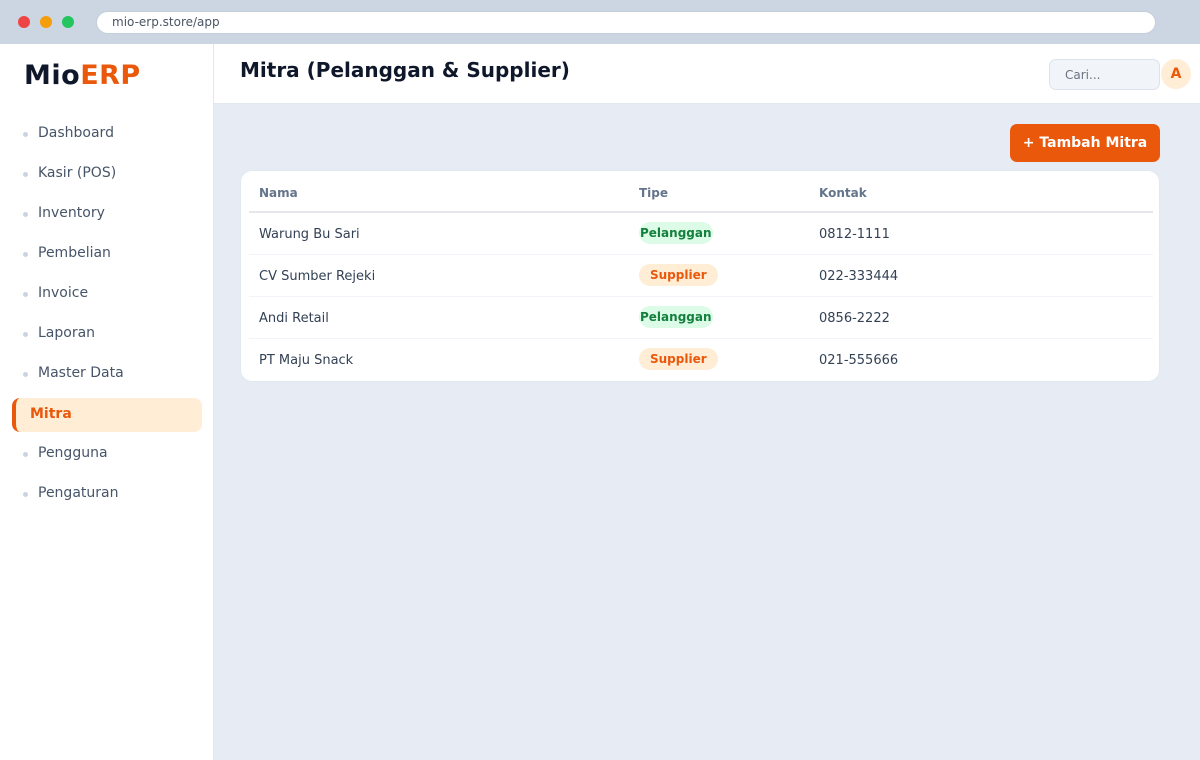 This screenshot has height=760, width=1200. I want to click on table-row: CV Sumber Rejeki Supplier 022-333444, so click(701, 276).